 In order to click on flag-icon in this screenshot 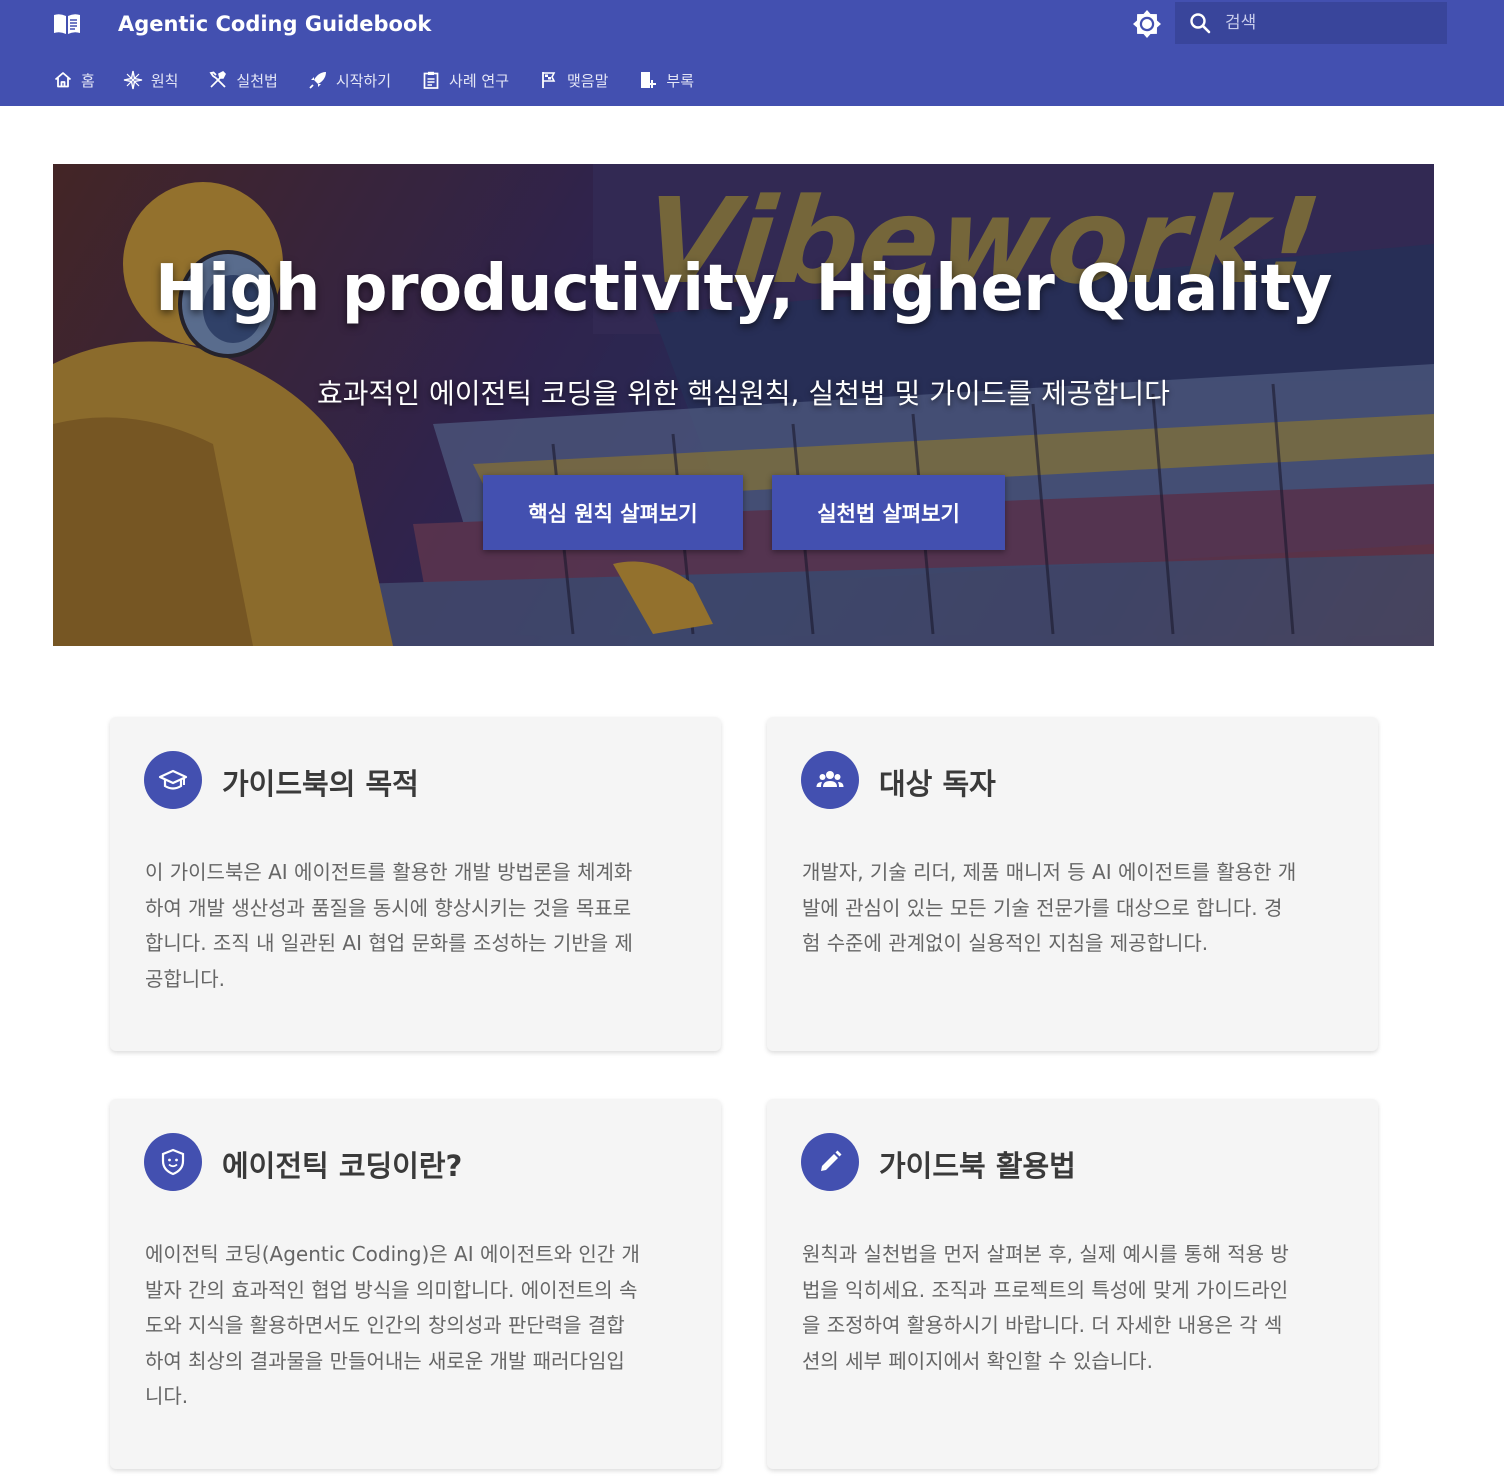, I will do `click(549, 80)`.